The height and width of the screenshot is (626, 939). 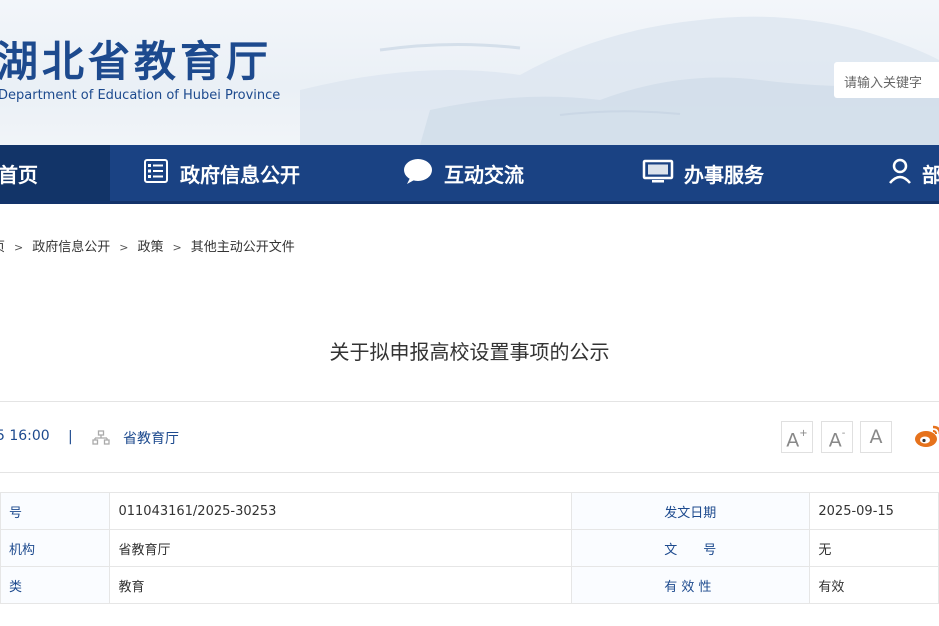 What do you see at coordinates (2, 247) in the screenshot?
I see `breadcrumb-home: 页` at bounding box center [2, 247].